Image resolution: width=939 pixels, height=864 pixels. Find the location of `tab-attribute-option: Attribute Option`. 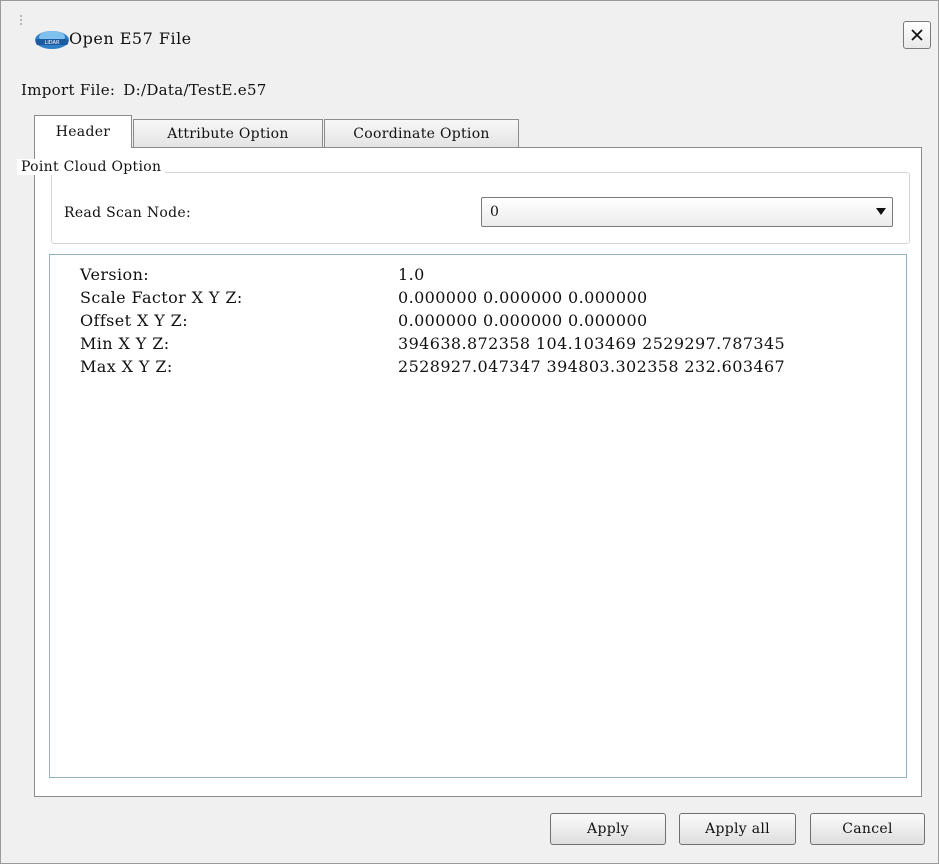

tab-attribute-option: Attribute Option is located at coordinates (228, 133).